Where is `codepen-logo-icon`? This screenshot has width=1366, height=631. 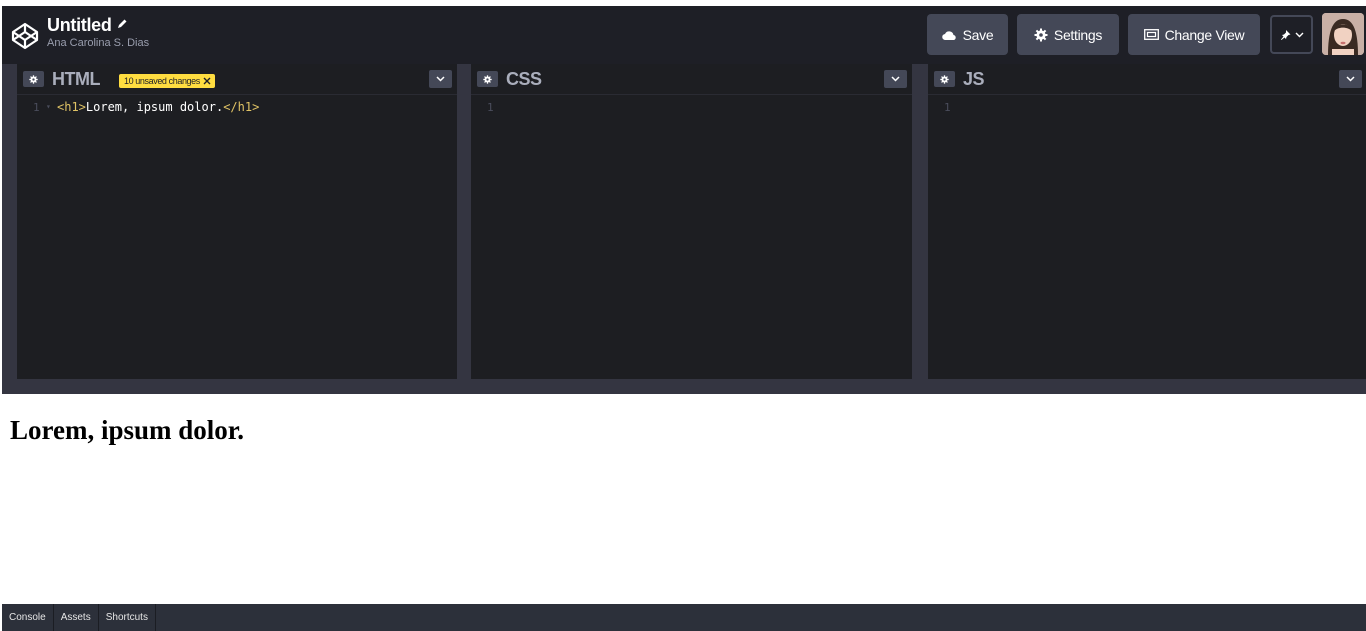
codepen-logo-icon is located at coordinates (25, 36).